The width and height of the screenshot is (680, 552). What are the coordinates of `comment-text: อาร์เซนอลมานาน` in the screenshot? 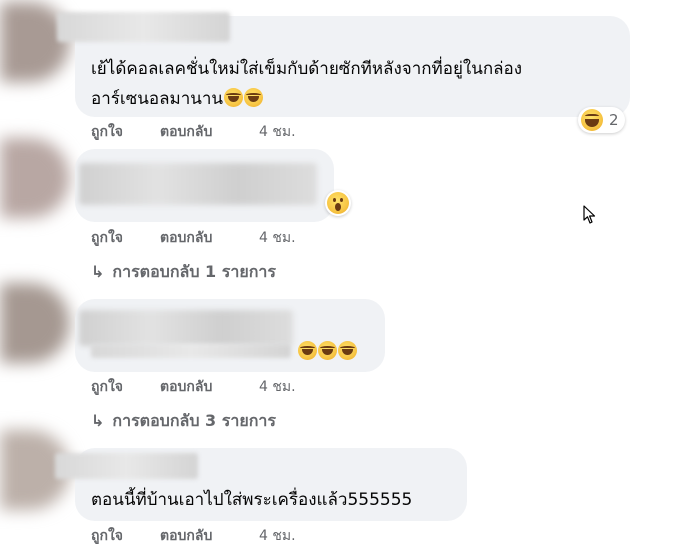 It's located at (177, 99).